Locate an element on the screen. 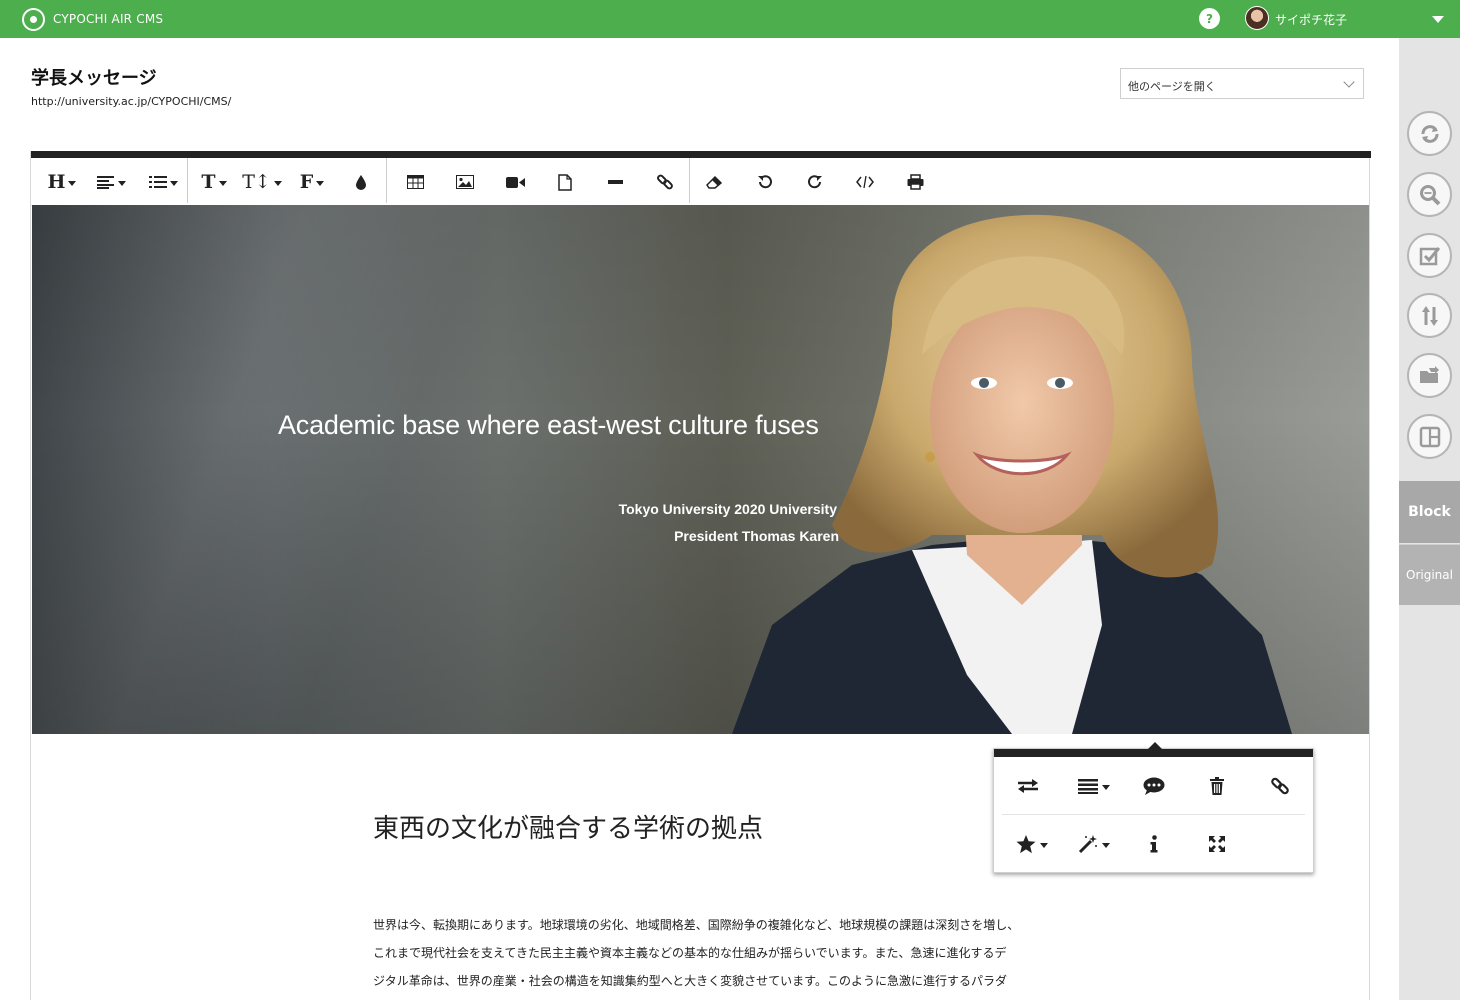 Image resolution: width=1460 pixels, height=1000 pixels. text-size-button: T↕ is located at coordinates (262, 182).